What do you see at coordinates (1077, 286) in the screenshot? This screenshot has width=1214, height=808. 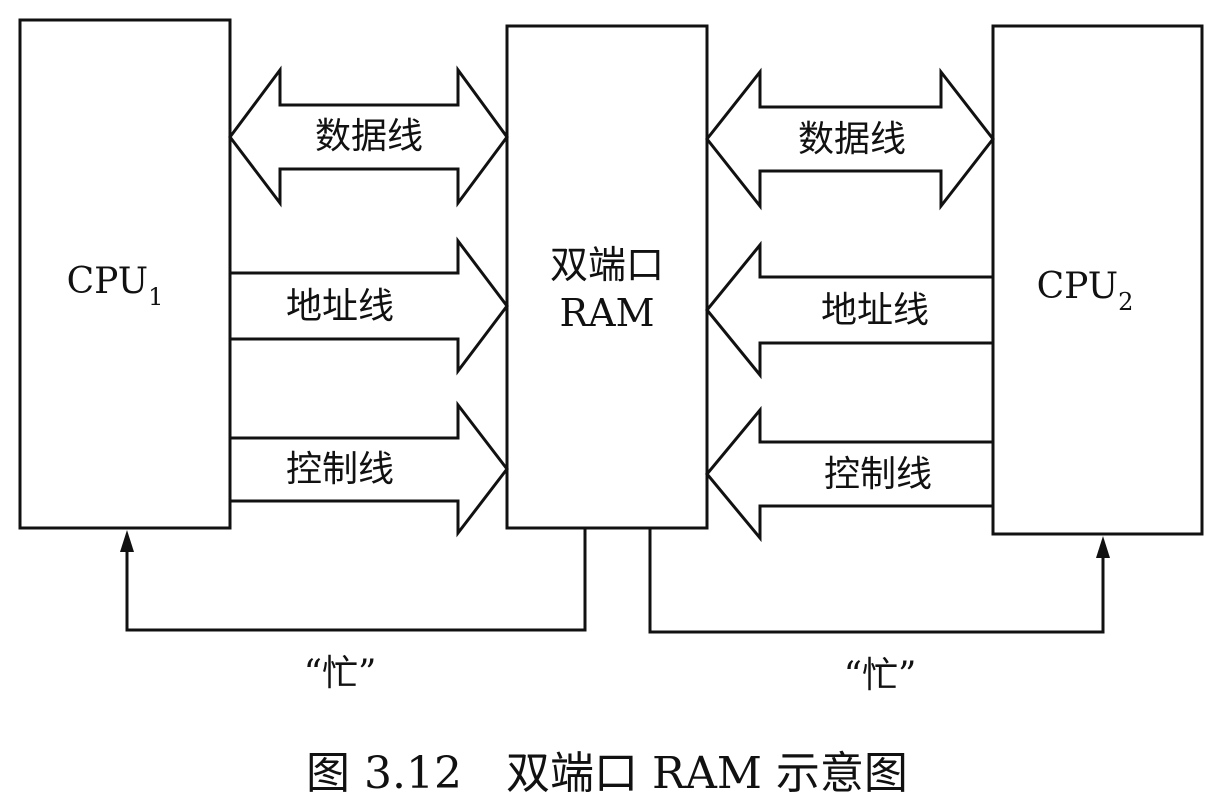 I see `cpu2-name: CPU` at bounding box center [1077, 286].